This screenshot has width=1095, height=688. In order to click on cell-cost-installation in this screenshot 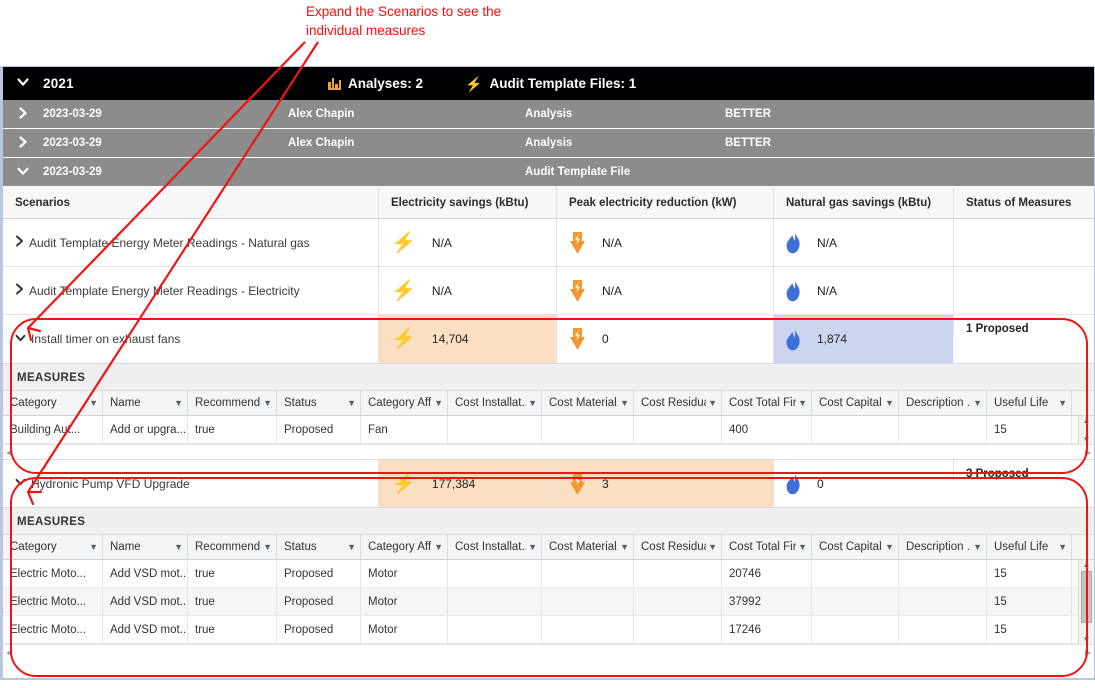, I will do `click(495, 573)`.